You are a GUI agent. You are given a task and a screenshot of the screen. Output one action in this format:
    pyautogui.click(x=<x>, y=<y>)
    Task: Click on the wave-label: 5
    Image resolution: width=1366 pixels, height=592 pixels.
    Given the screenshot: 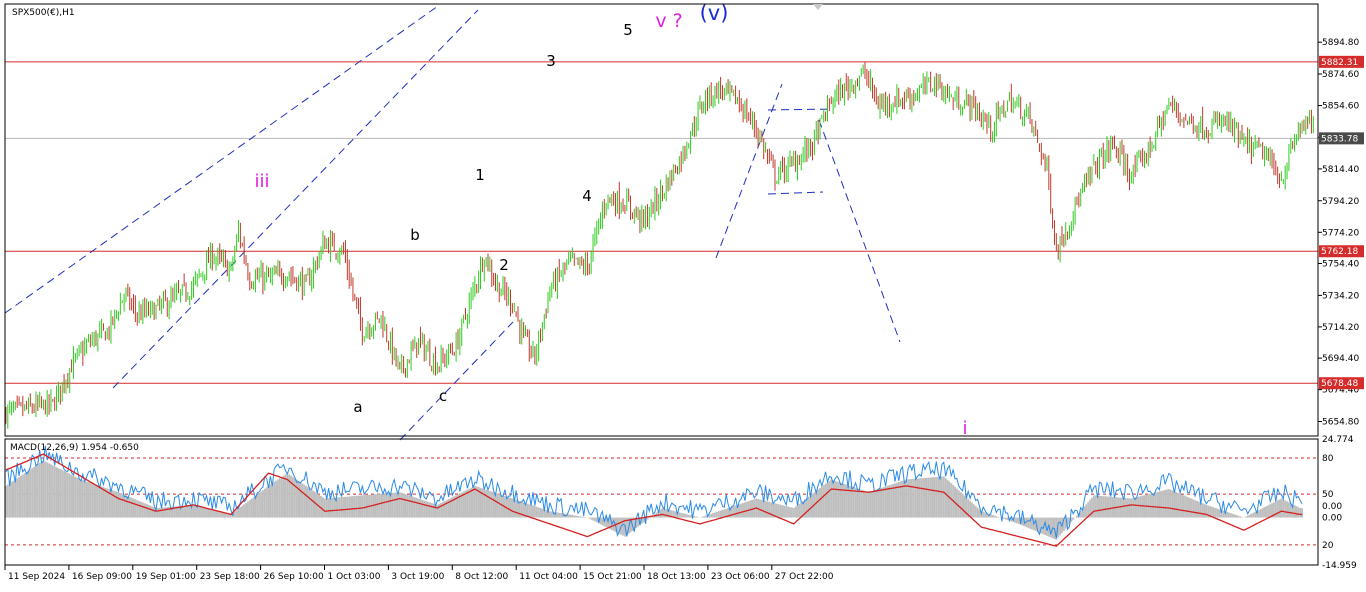 What is the action you would take?
    pyautogui.click(x=628, y=30)
    